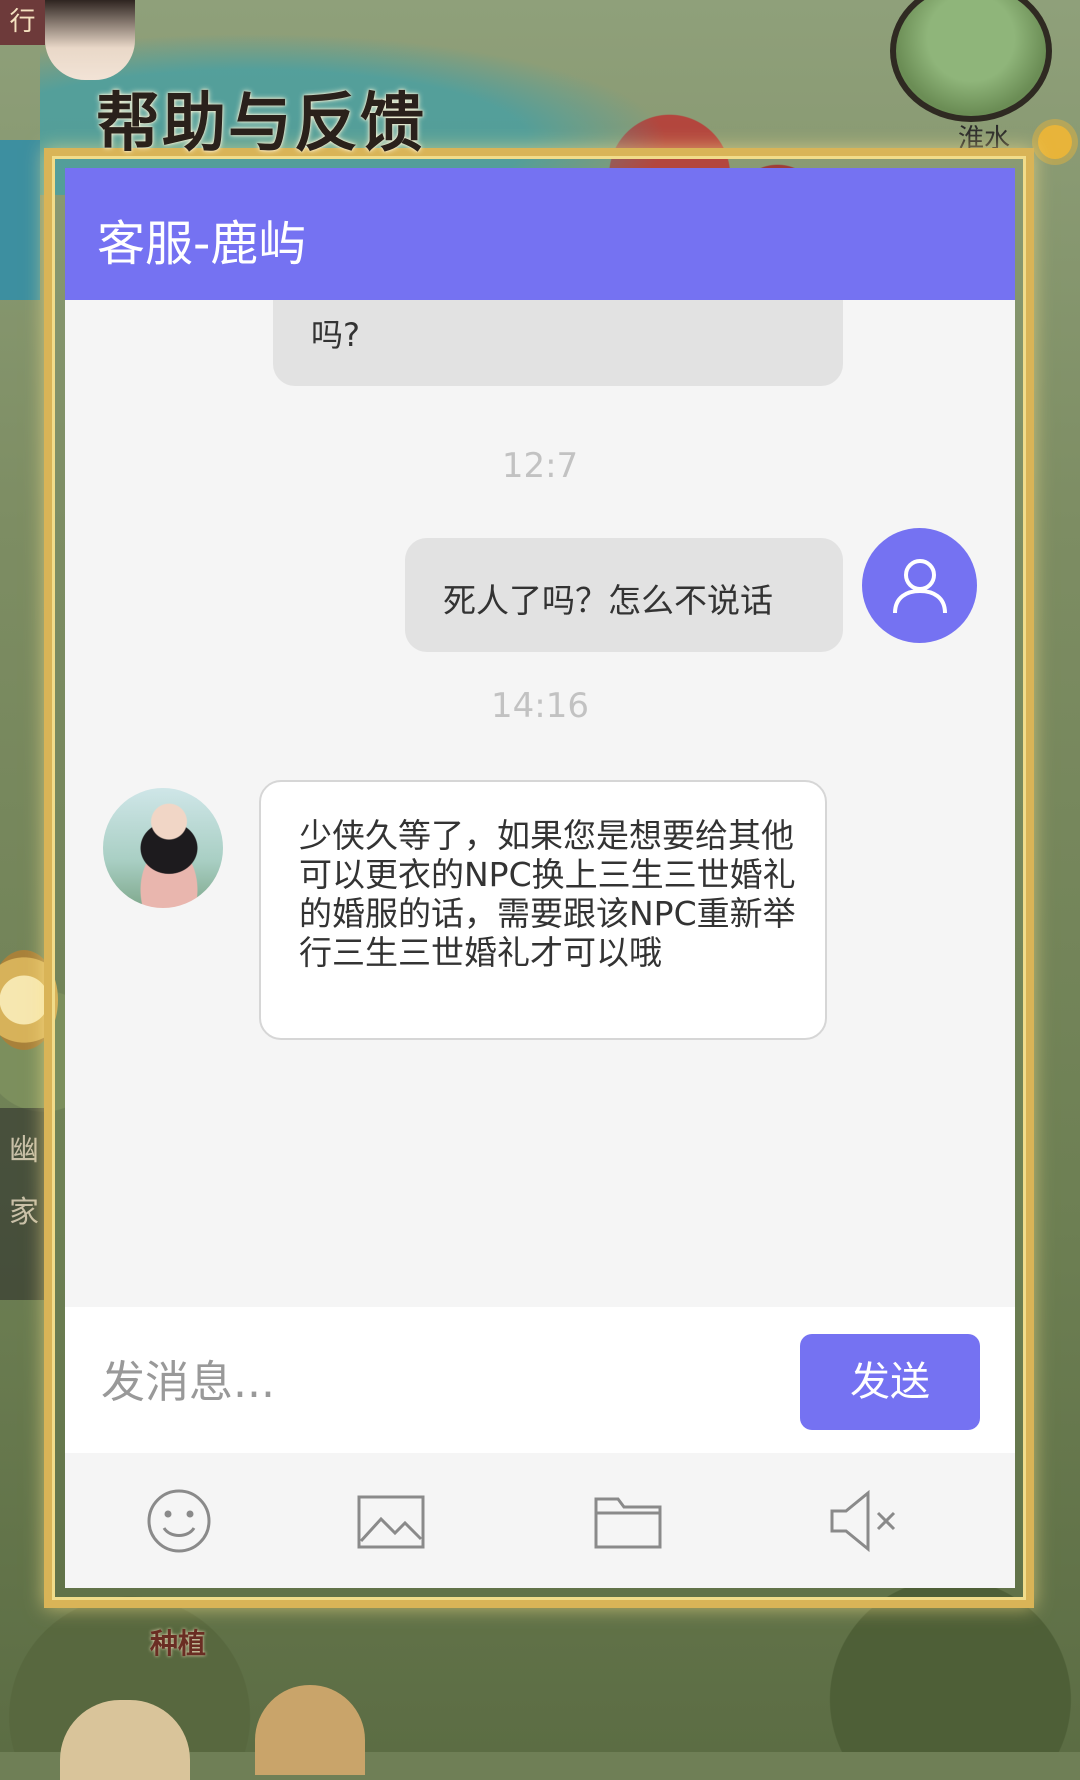  I want to click on chat-toolbar, so click(540, 1520).